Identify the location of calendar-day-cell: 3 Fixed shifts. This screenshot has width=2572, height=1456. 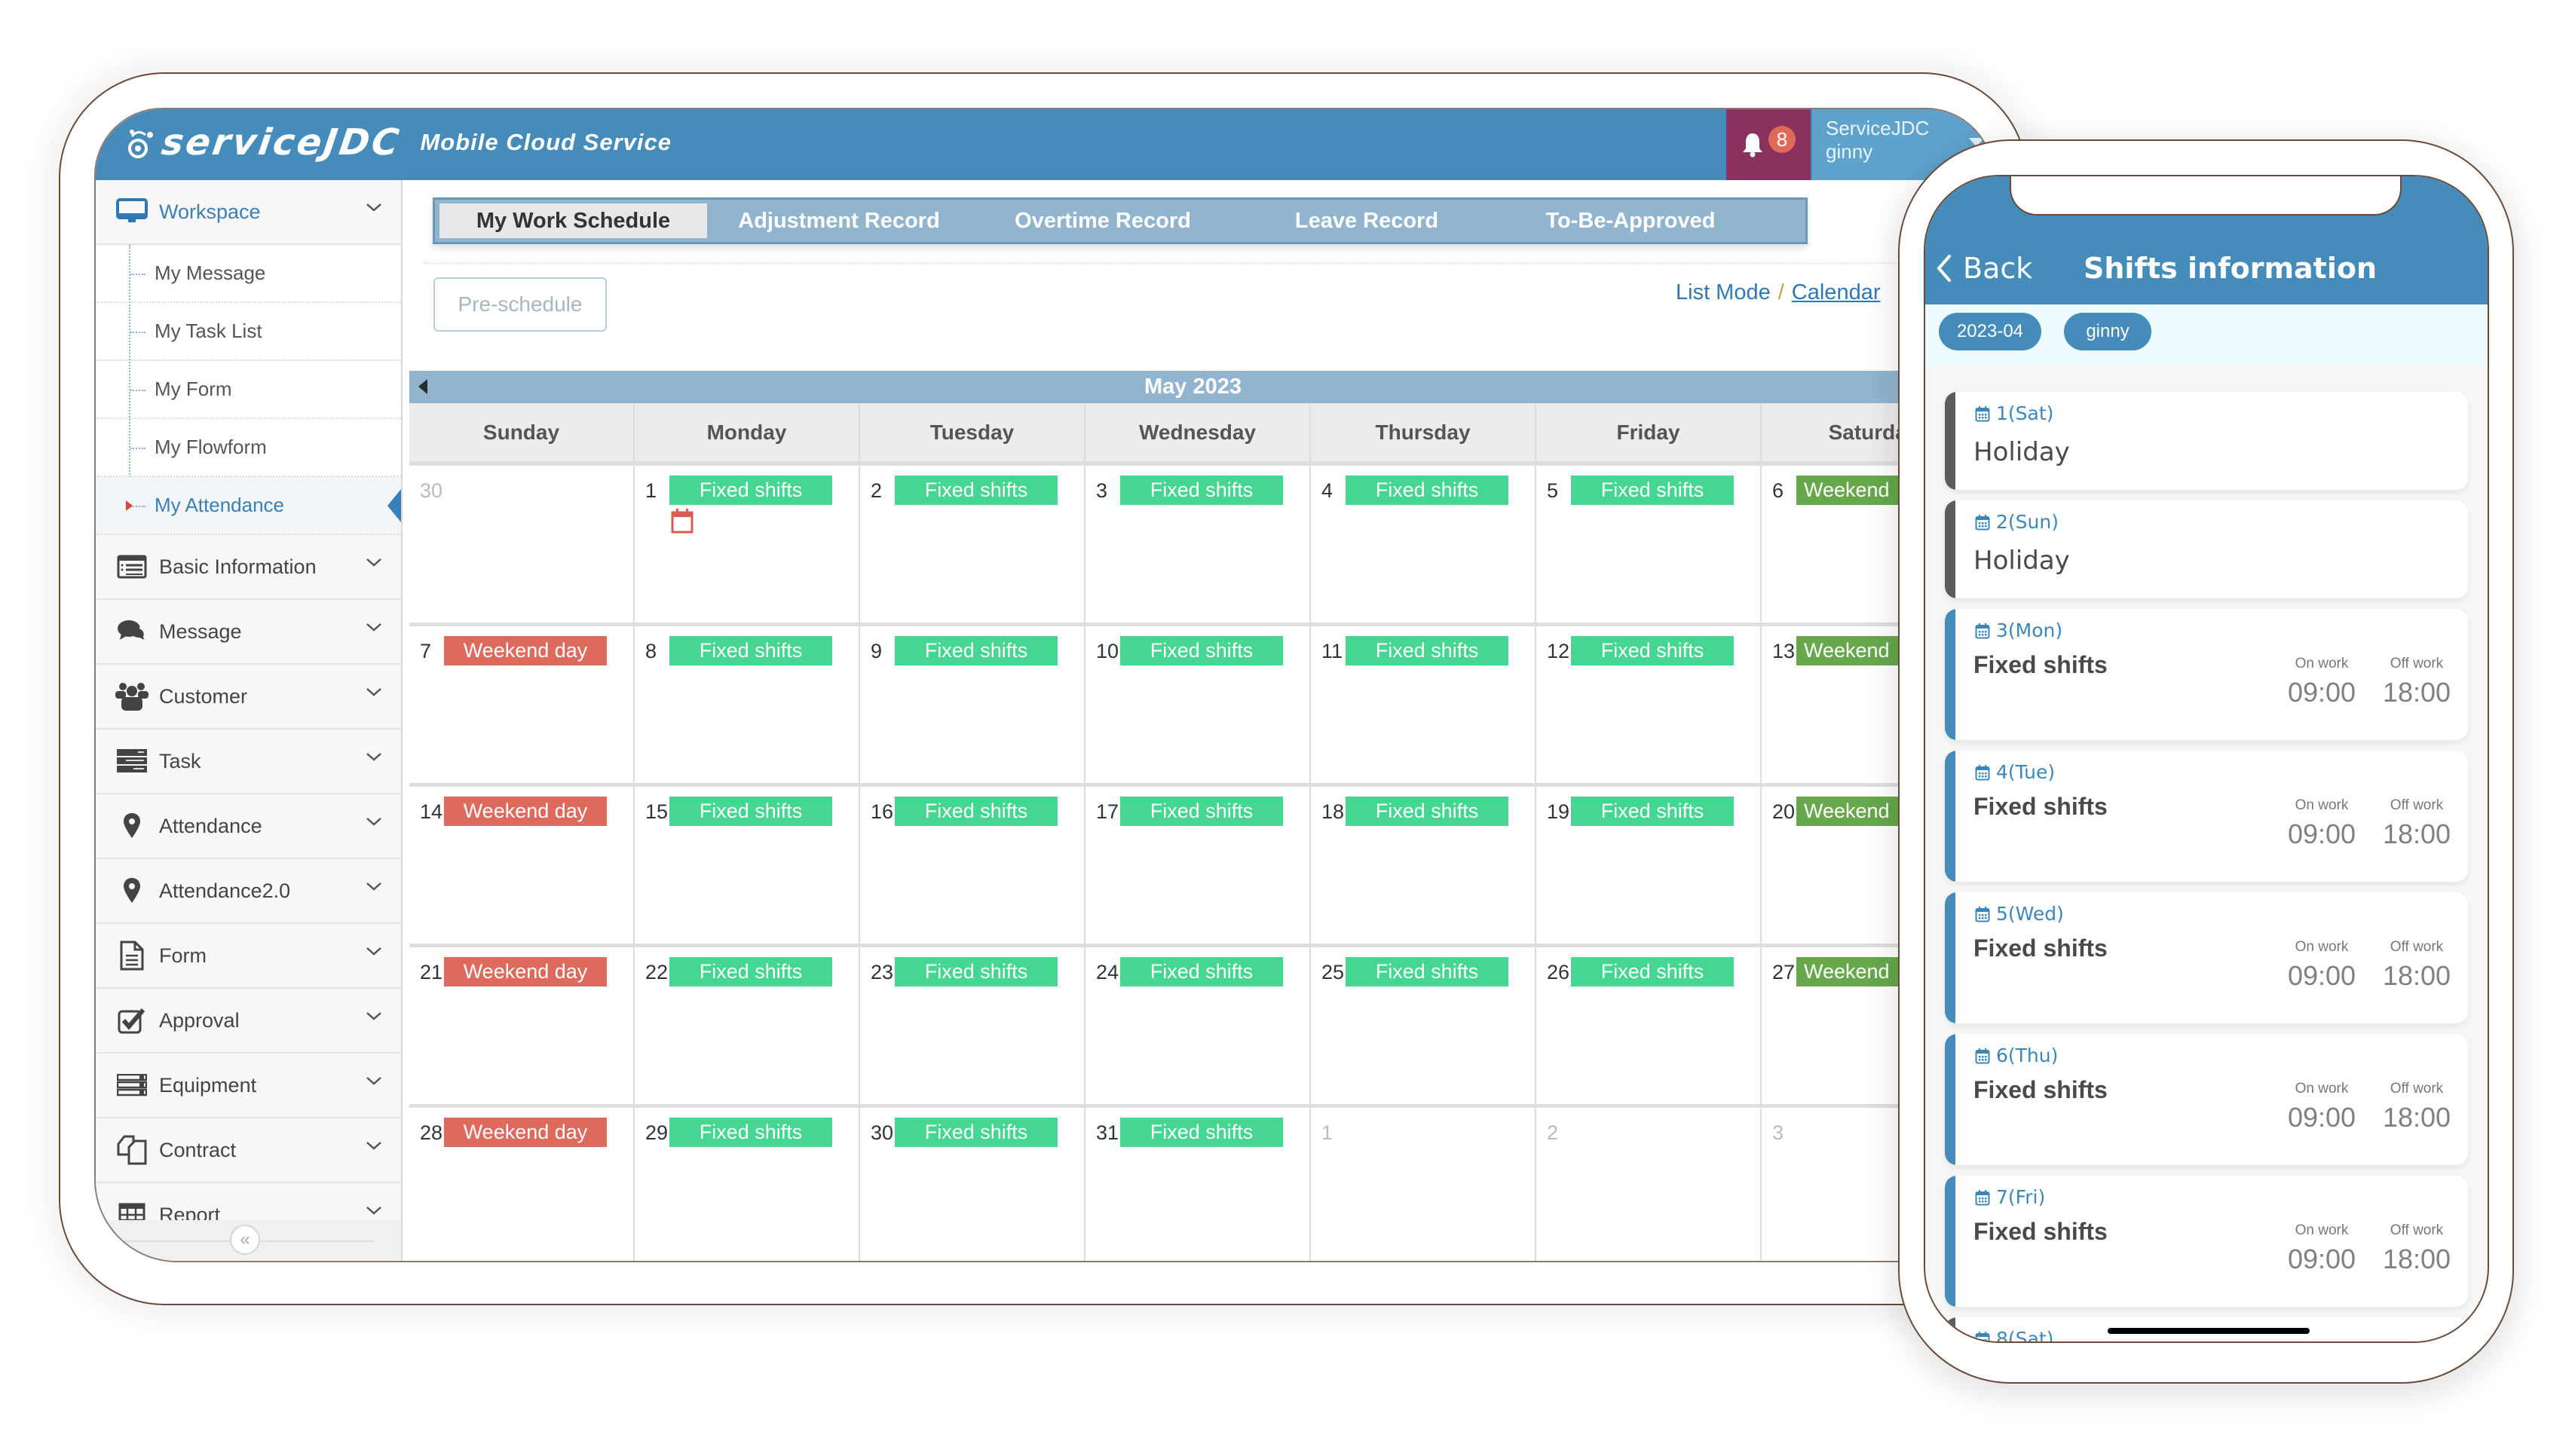
(1198, 544).